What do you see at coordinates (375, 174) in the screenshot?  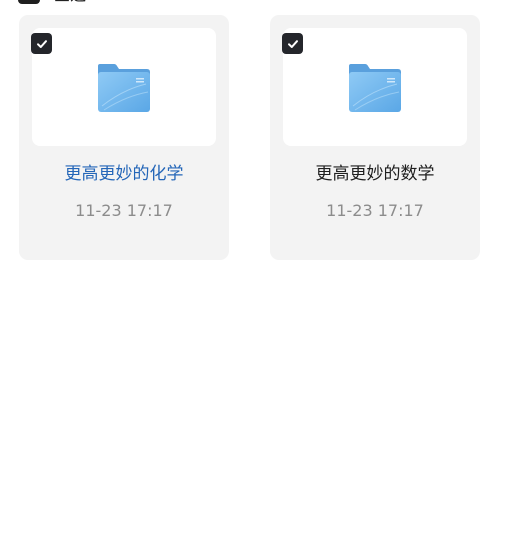 I see `file-name: 更高更妙的数学` at bounding box center [375, 174].